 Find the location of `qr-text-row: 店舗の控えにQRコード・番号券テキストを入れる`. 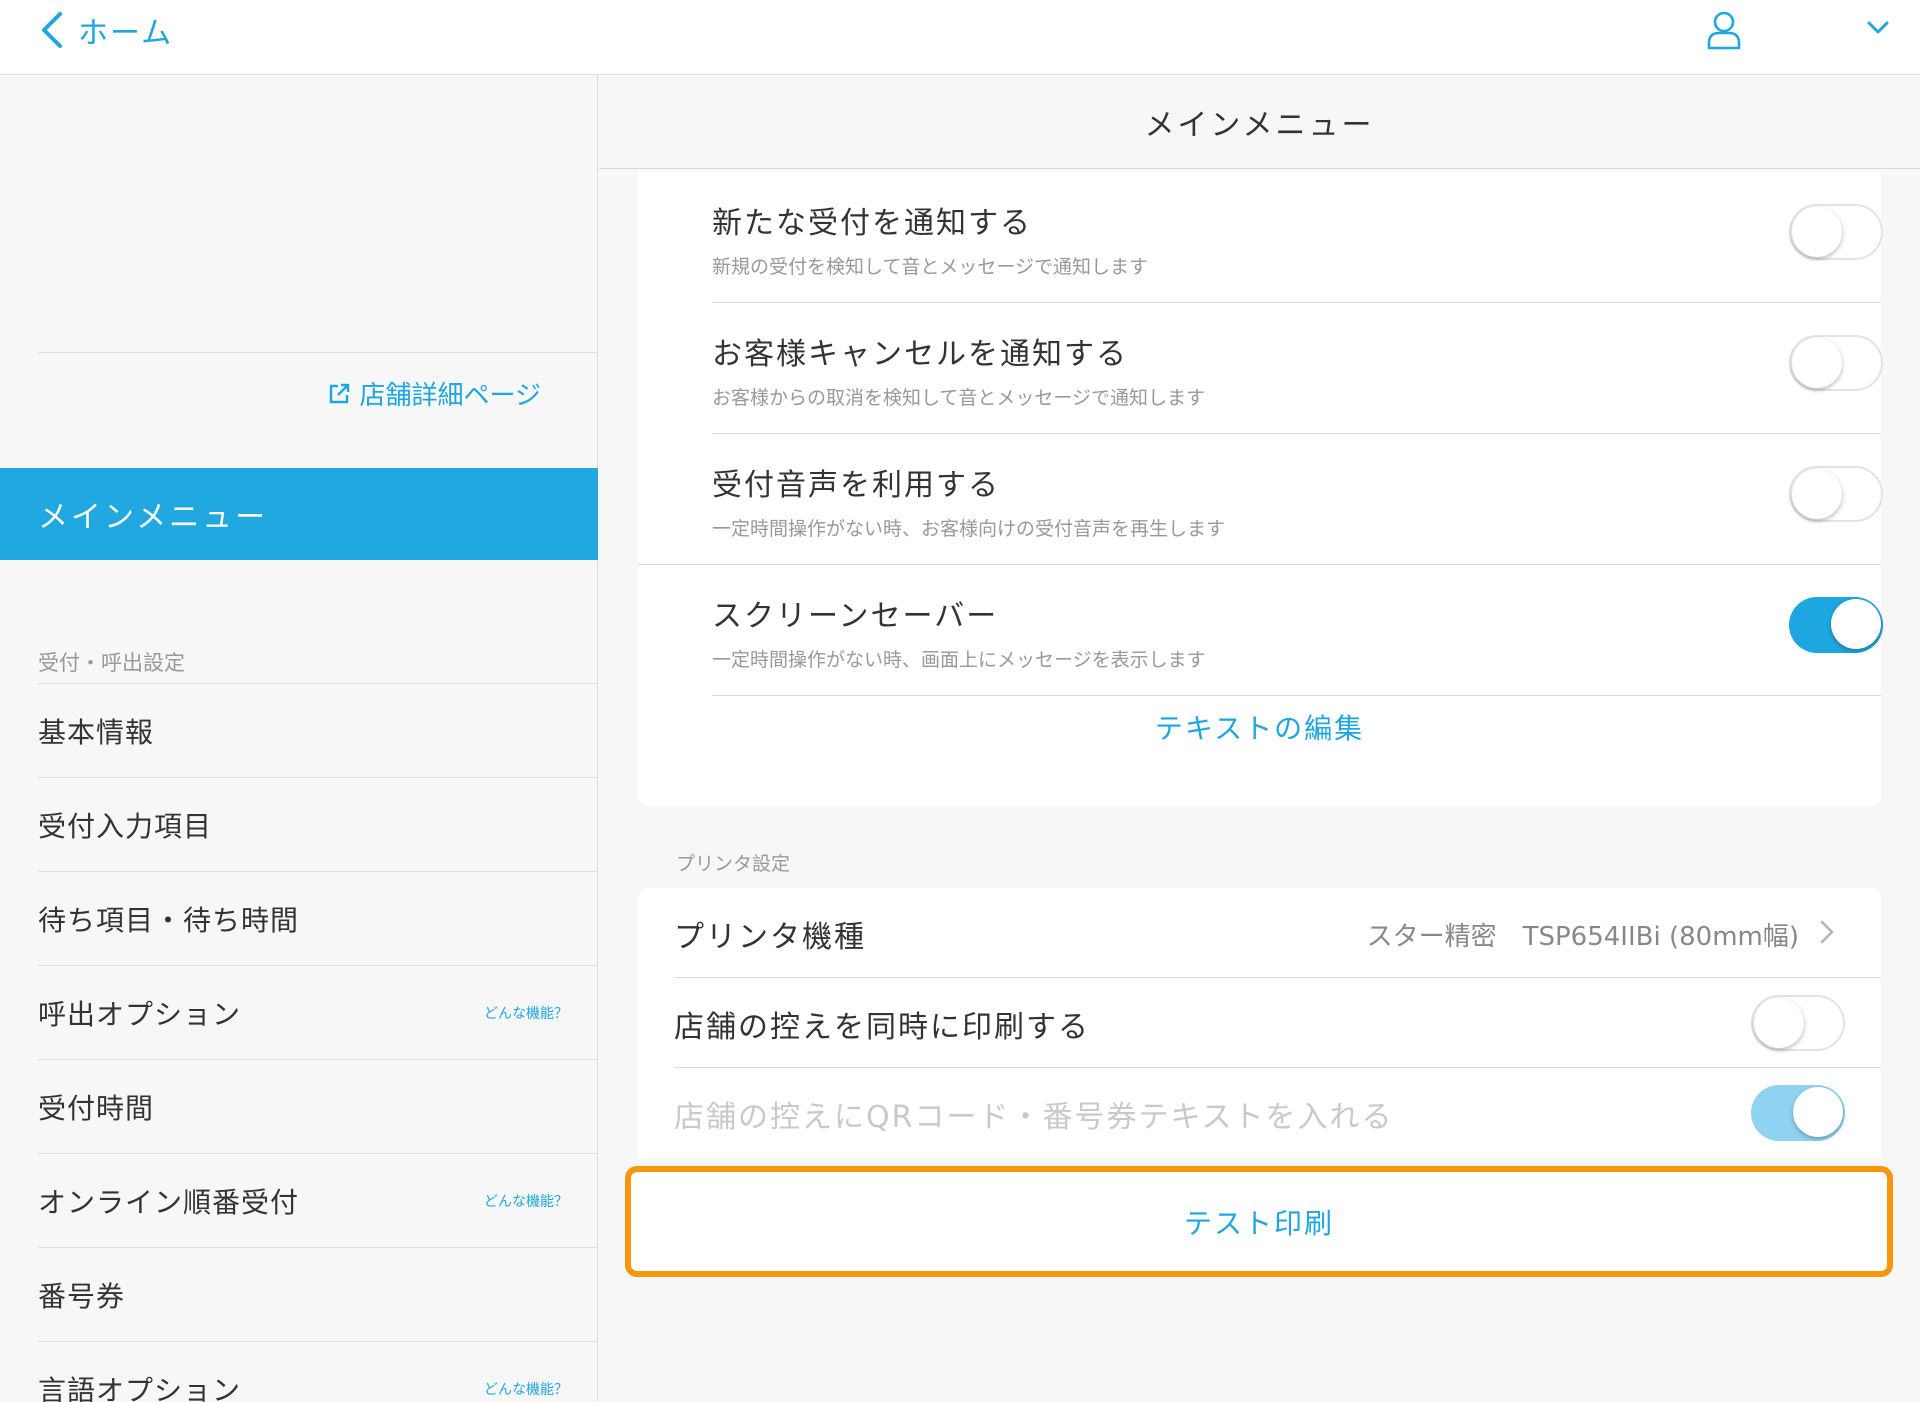

qr-text-row: 店舗の控えにQRコード・番号券テキストを入れる is located at coordinates (1277, 1113).